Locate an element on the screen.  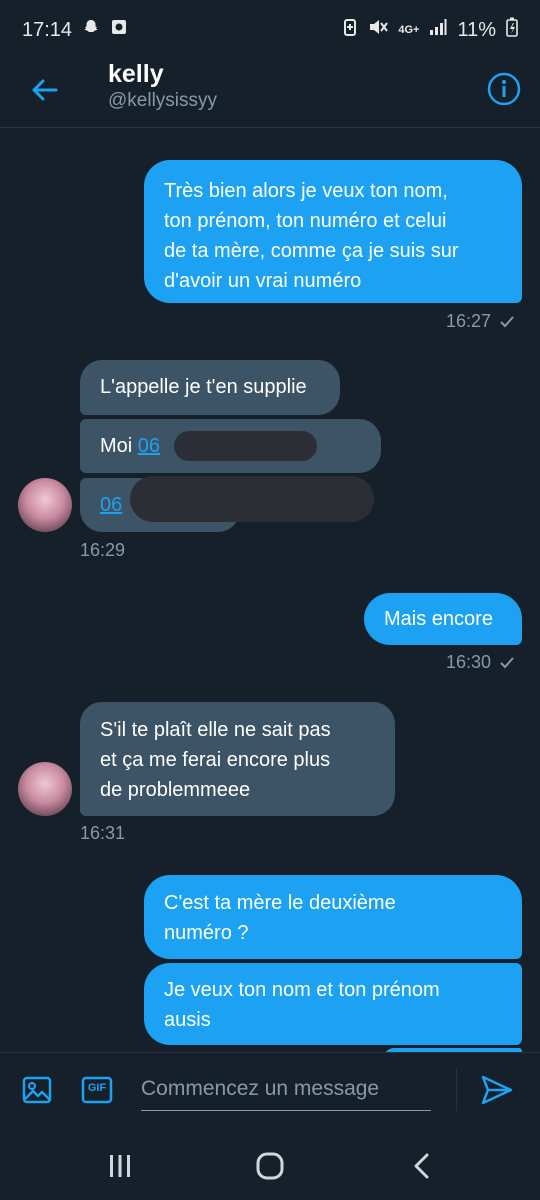
contact-name: kelly is located at coordinates (136, 74).